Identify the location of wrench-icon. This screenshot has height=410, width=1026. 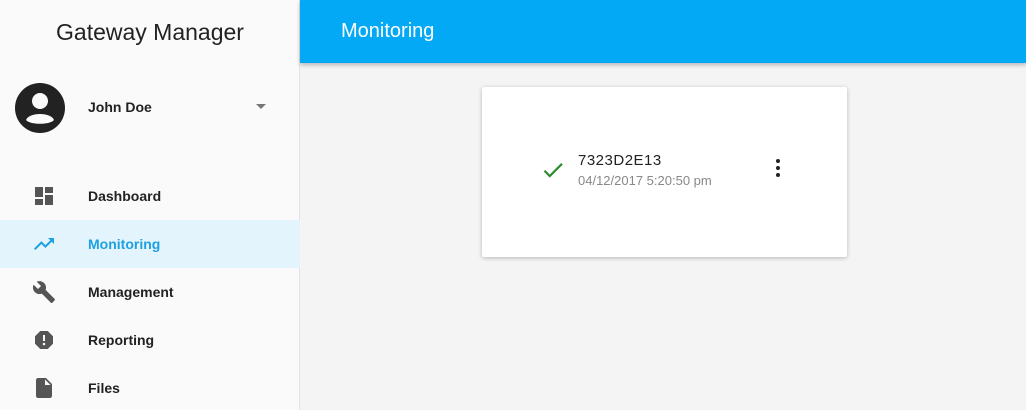
(43, 292).